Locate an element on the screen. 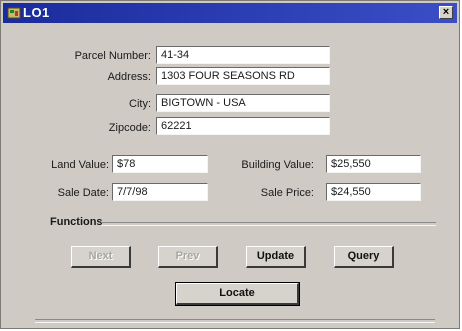  address-field: 1303 FOUR SEASONS RD is located at coordinates (243, 76).